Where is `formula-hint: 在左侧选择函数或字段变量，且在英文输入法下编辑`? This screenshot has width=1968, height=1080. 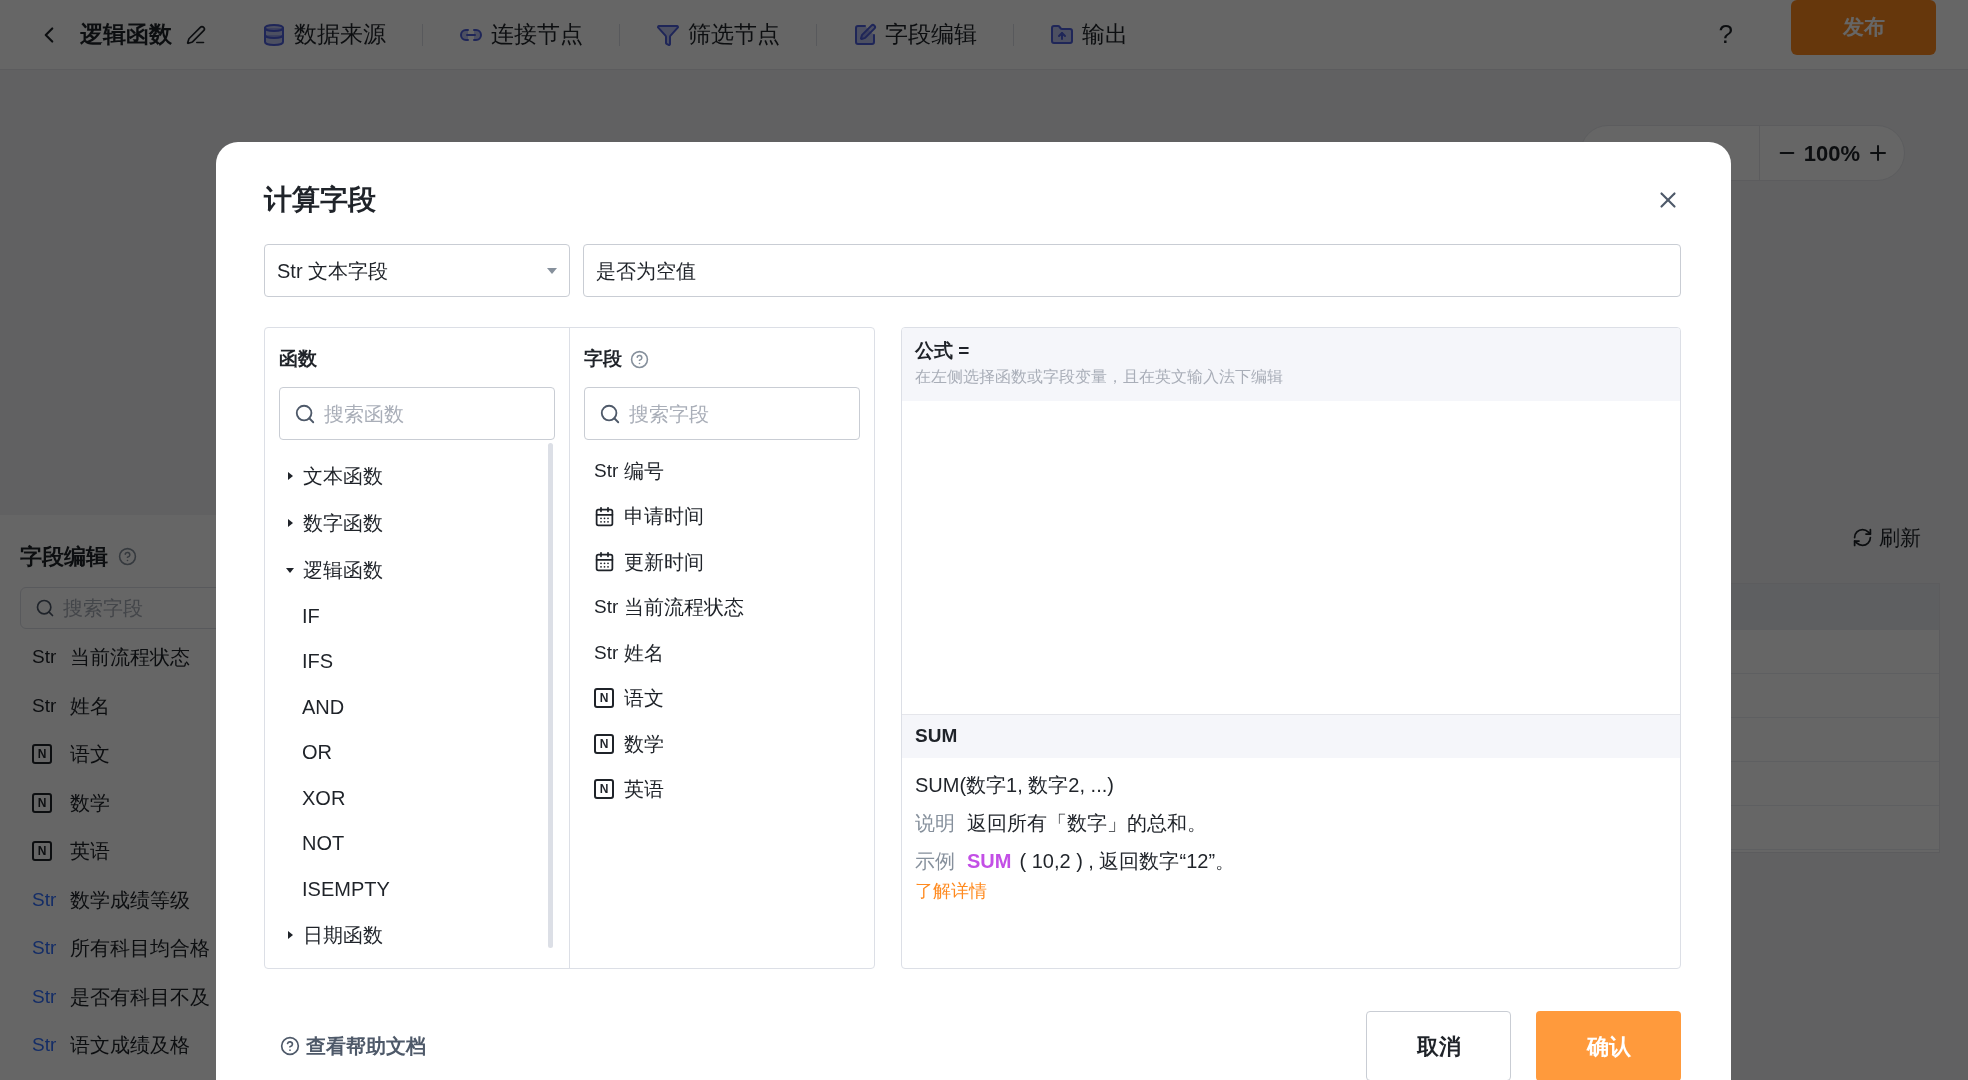
formula-hint: 在左侧选择函数或字段变量，且在英文输入法下编辑 is located at coordinates (1099, 377).